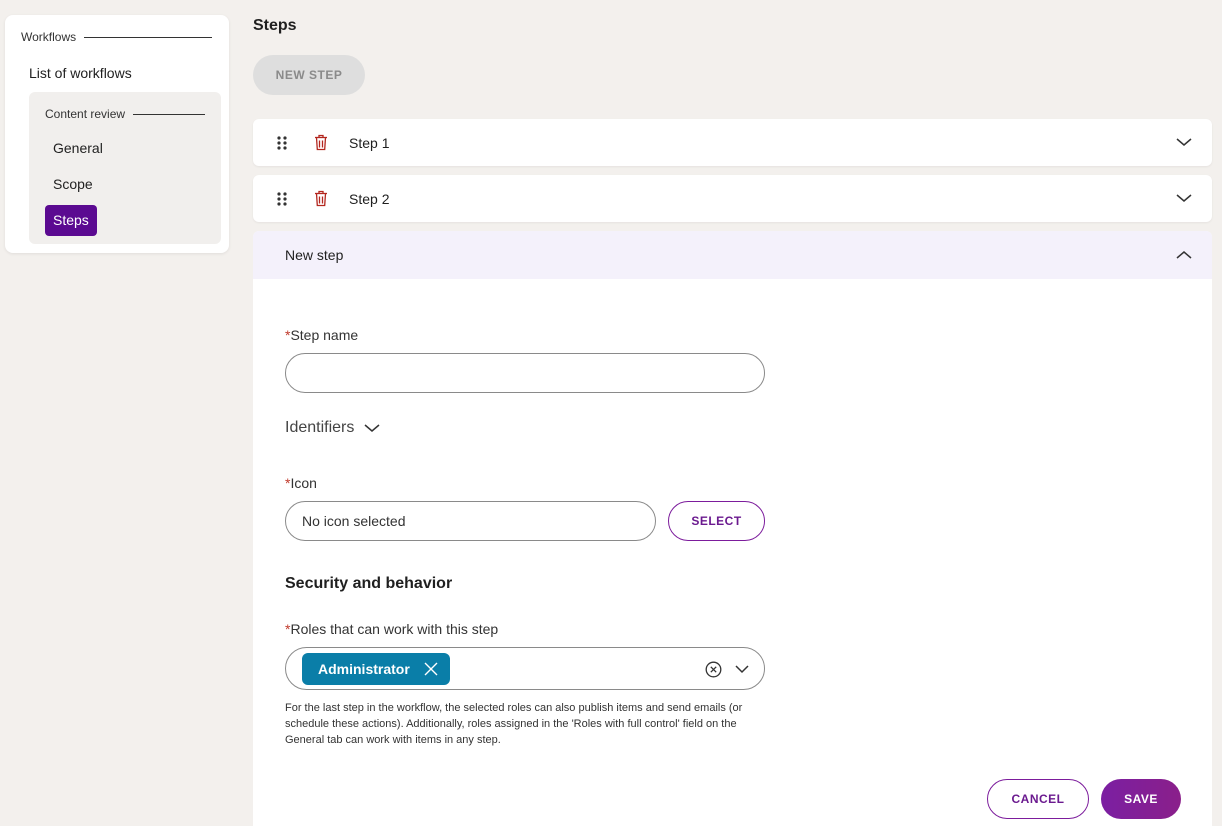  Describe the element at coordinates (431, 669) in the screenshot. I see `close-icon` at that location.